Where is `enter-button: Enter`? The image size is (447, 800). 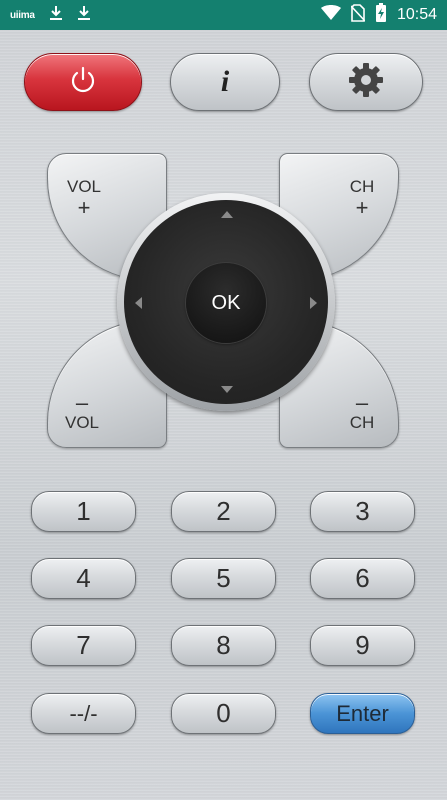 enter-button: Enter is located at coordinates (362, 713).